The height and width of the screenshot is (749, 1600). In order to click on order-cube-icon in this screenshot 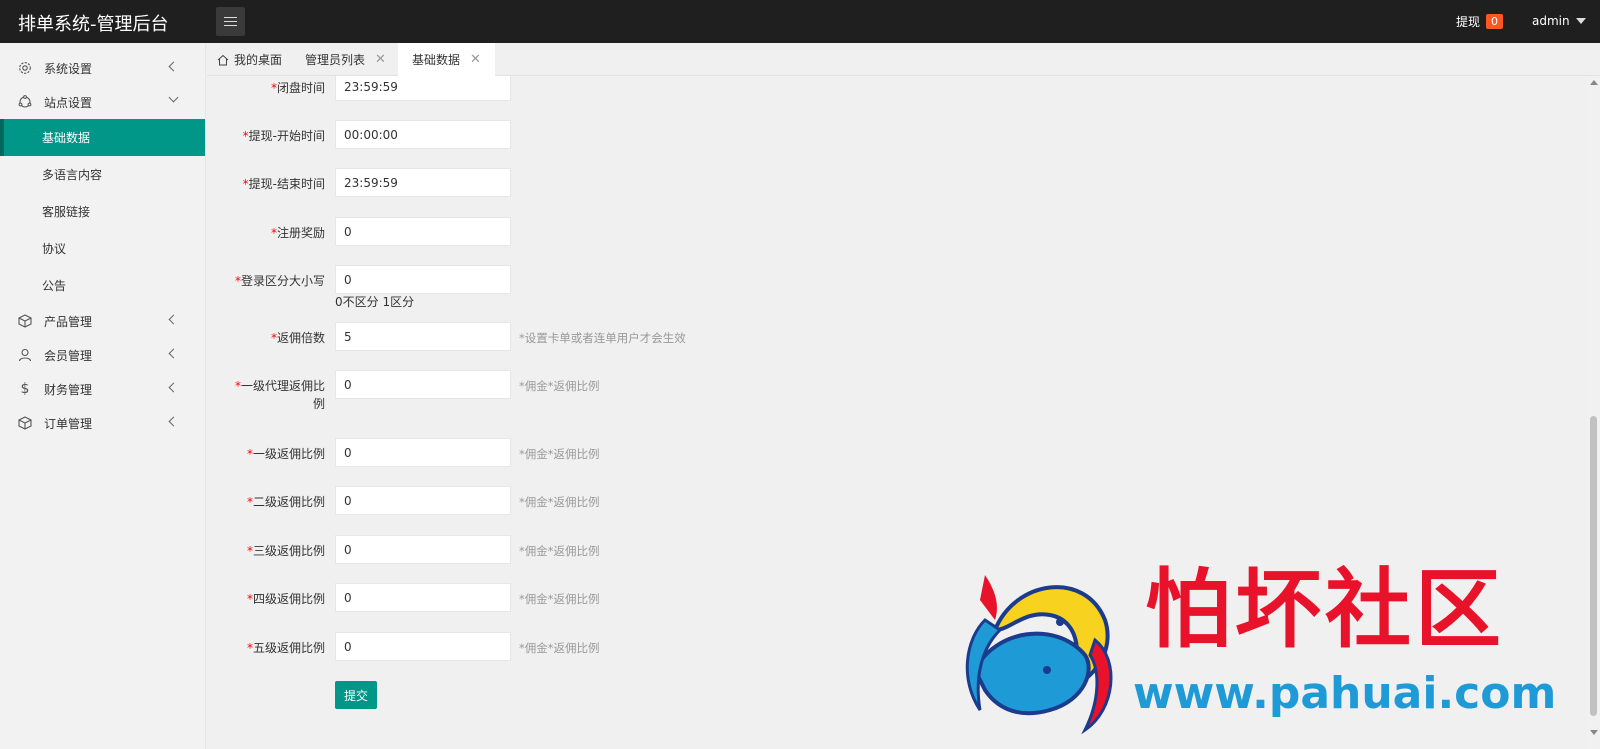, I will do `click(25, 423)`.